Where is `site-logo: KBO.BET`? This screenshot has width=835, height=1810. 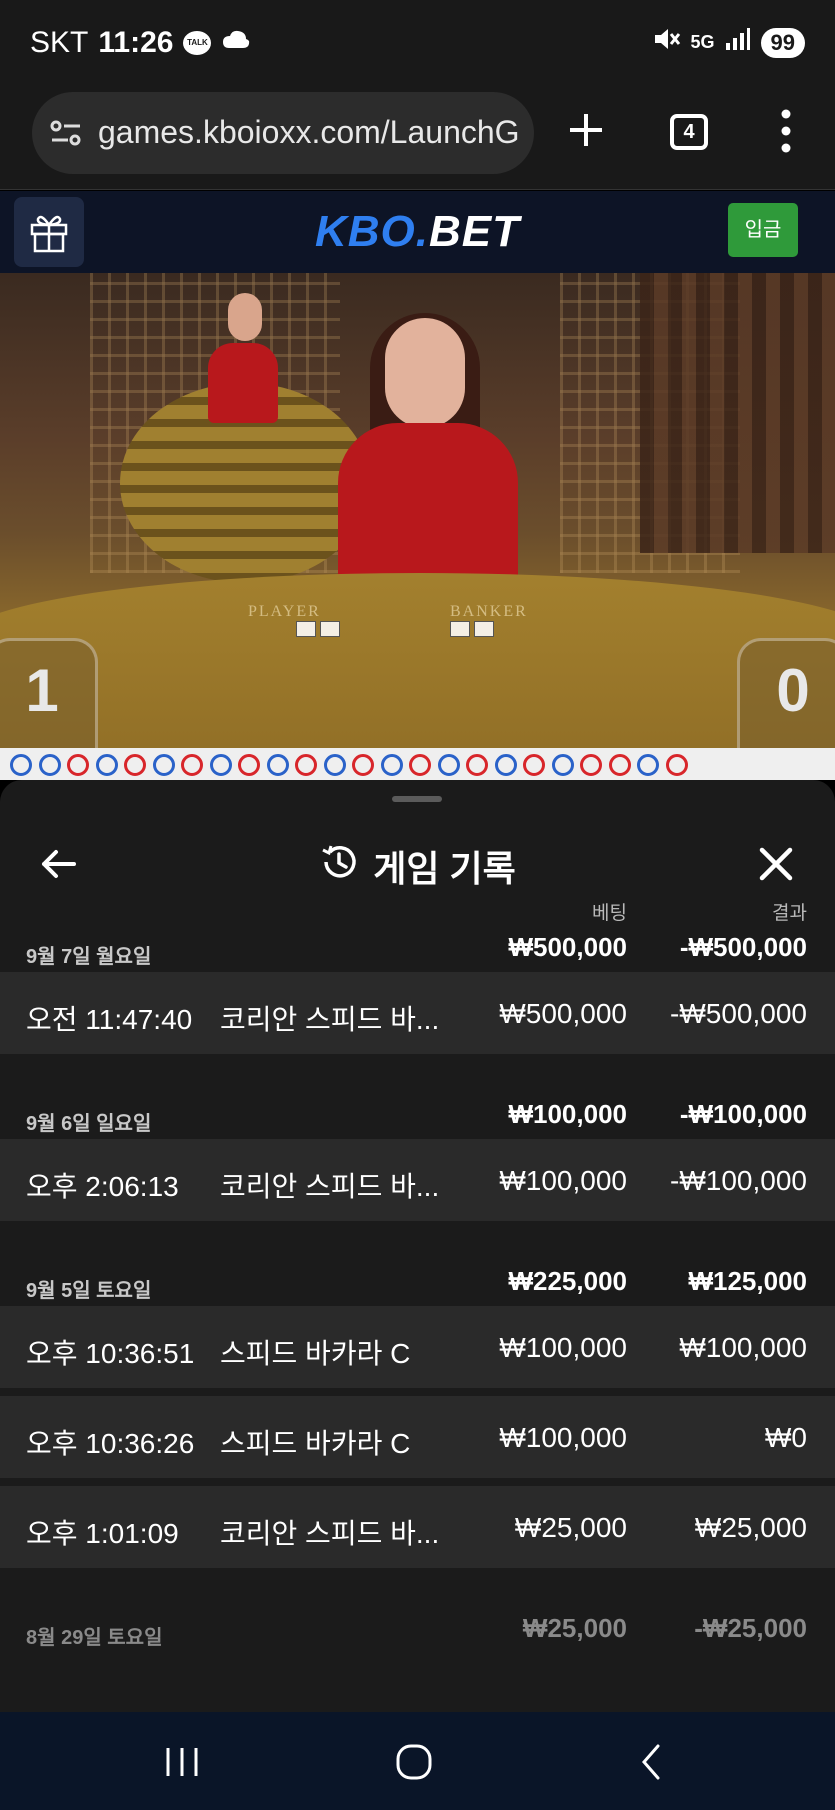 site-logo: KBO.BET is located at coordinates (417, 232).